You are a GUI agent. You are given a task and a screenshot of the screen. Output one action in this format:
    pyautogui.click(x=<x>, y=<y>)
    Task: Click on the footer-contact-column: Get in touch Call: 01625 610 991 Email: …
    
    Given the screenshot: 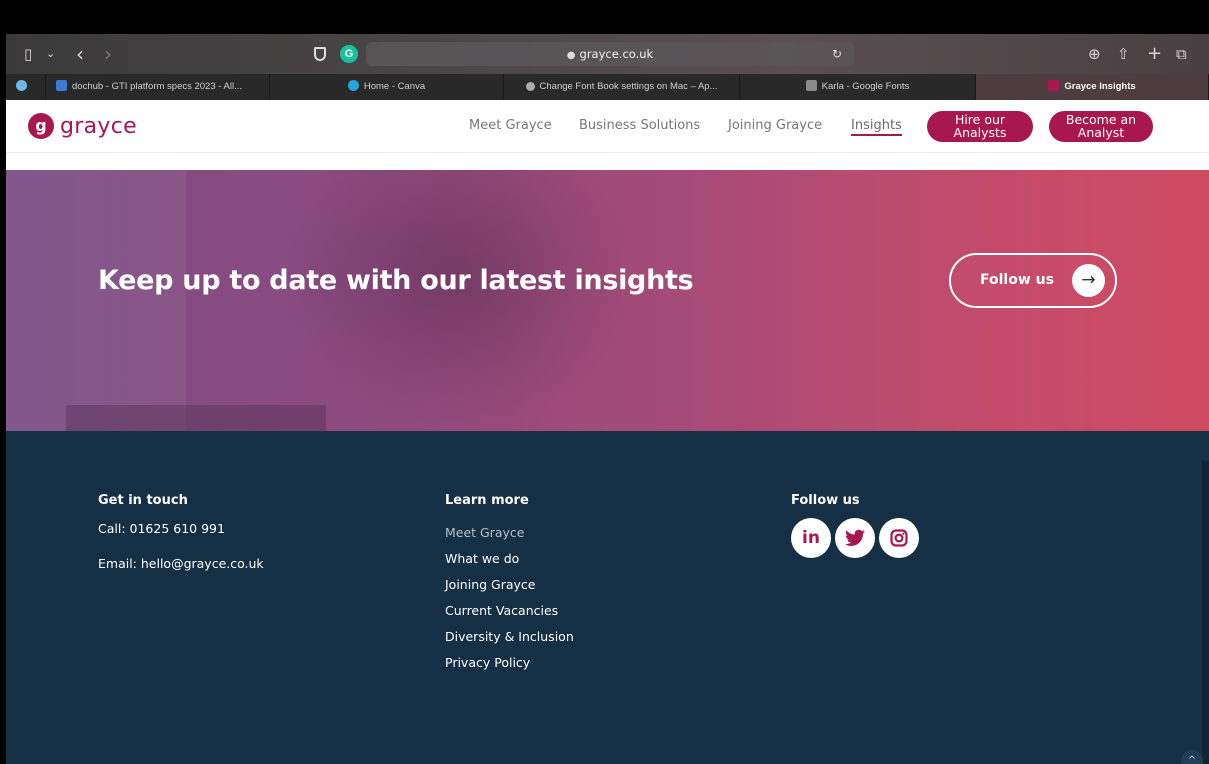 What is the action you would take?
    pyautogui.click(x=181, y=532)
    